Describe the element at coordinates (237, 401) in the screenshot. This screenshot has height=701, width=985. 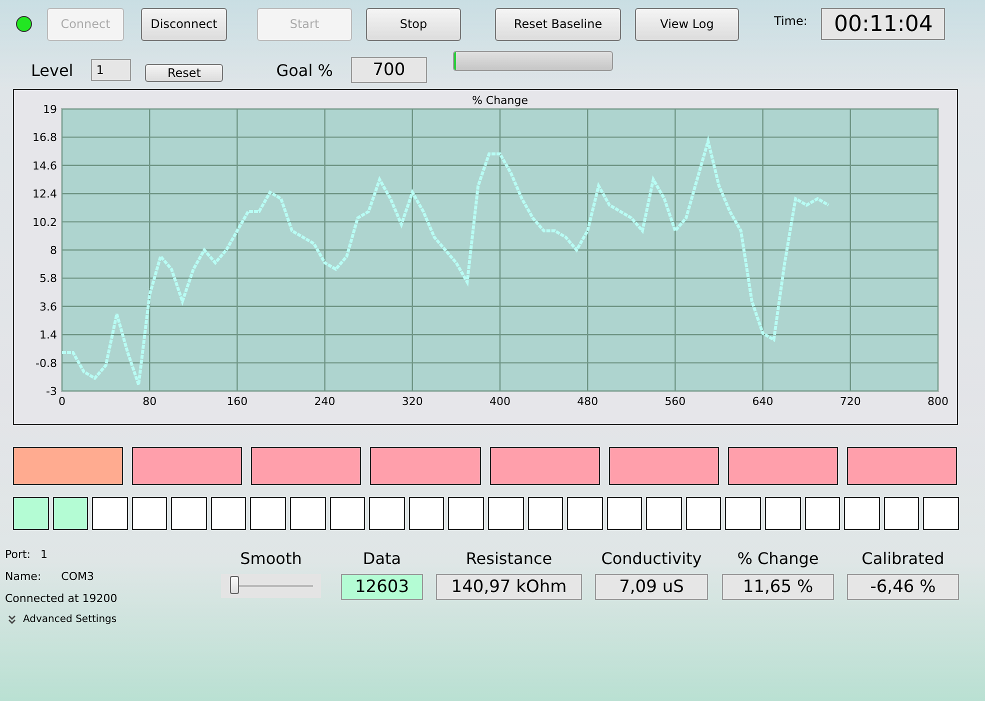
I see `x-tick-label: 160` at that location.